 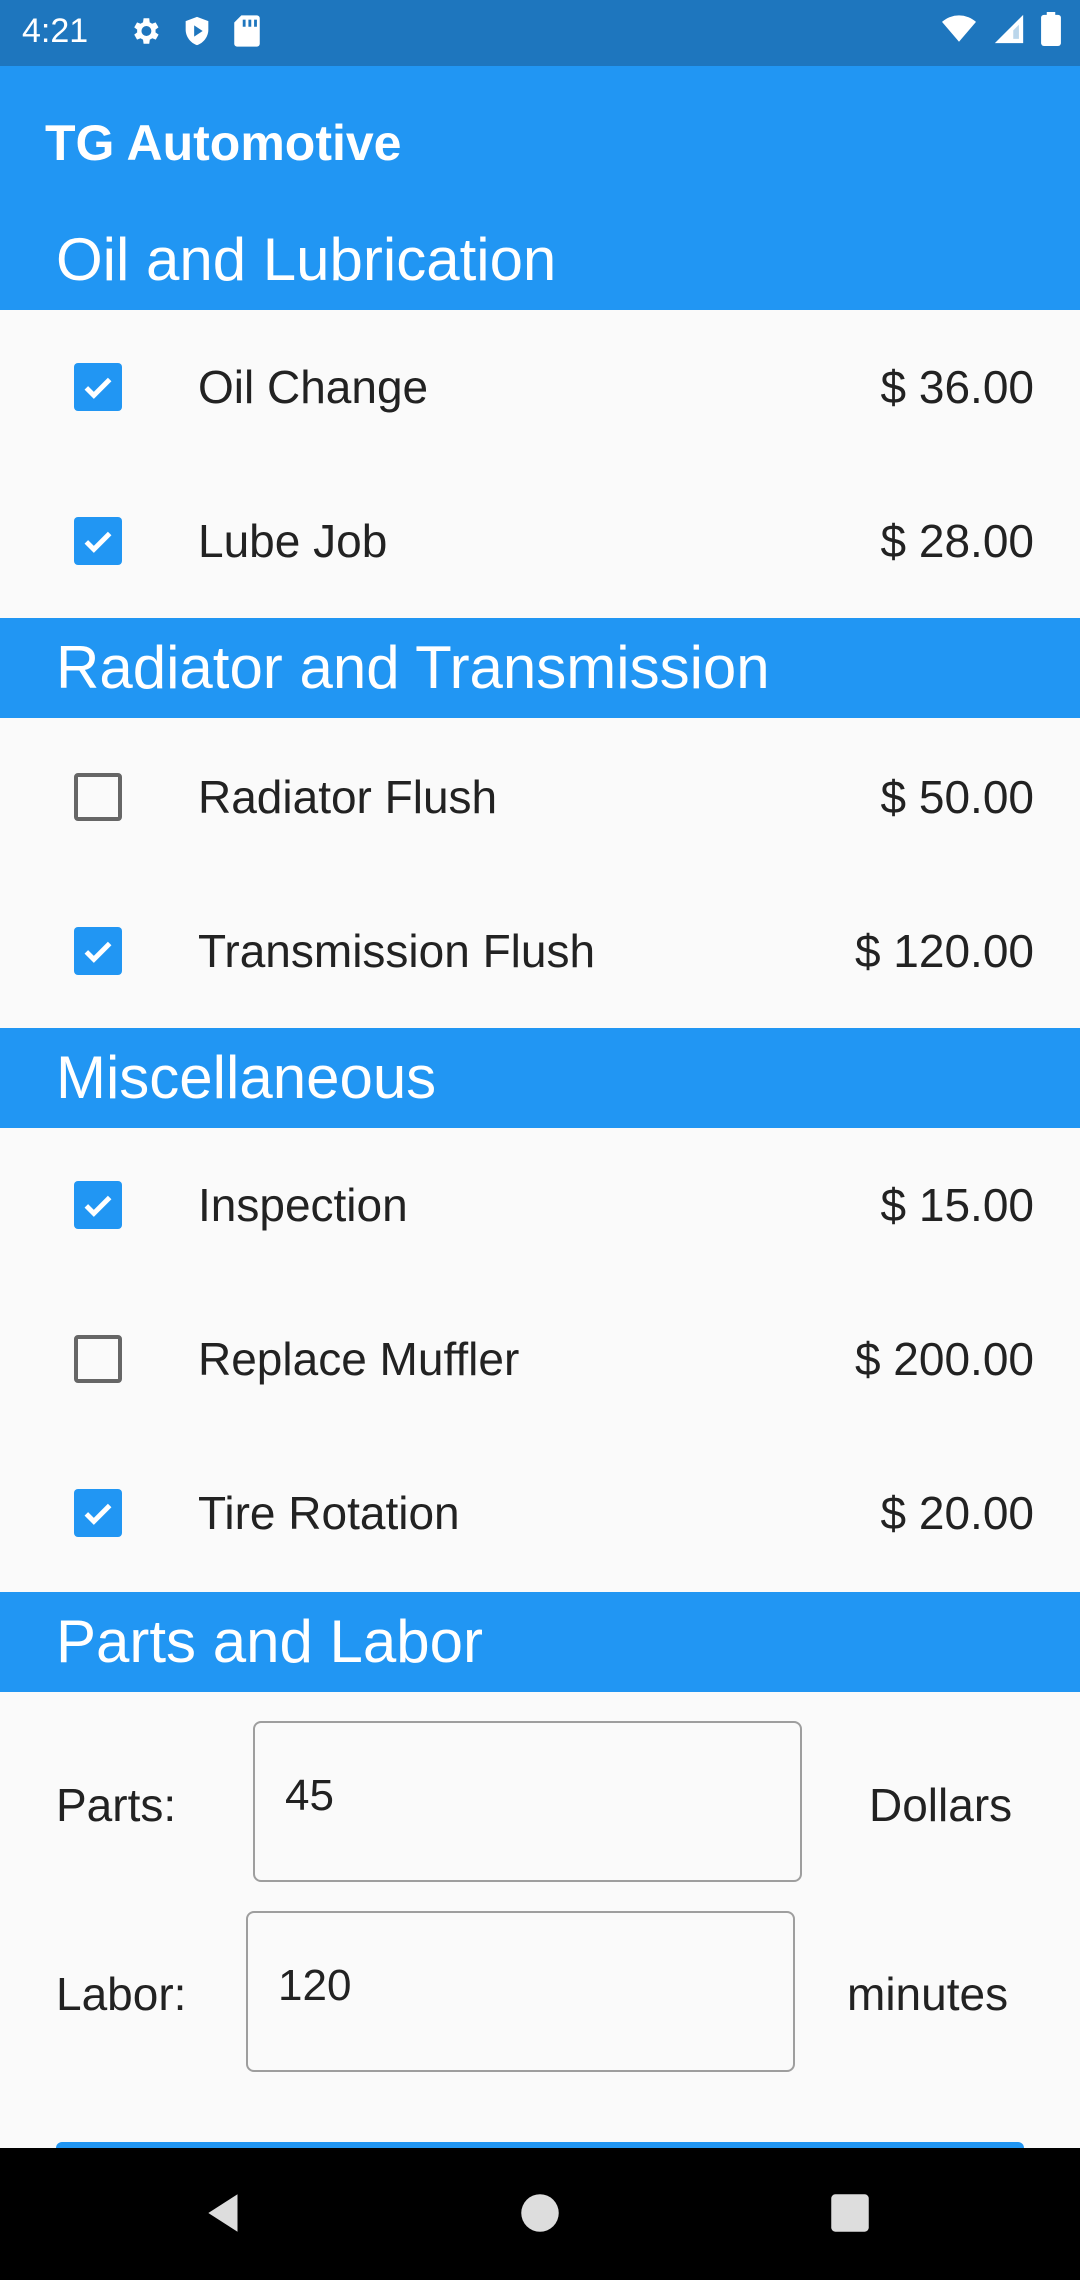 What do you see at coordinates (98, 1359) in the screenshot?
I see `checkbox-replace-muffler` at bounding box center [98, 1359].